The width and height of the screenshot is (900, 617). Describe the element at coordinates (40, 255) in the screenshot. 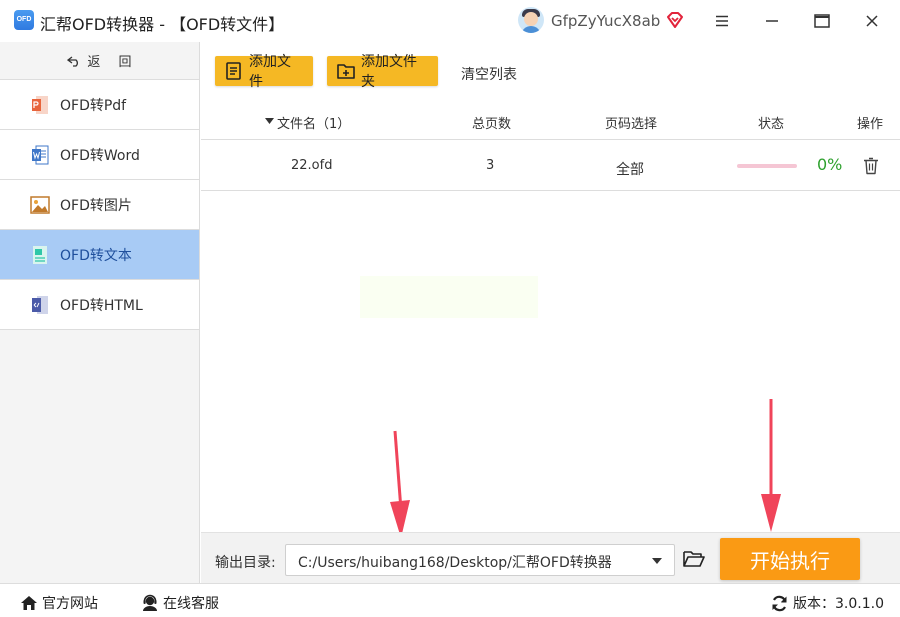

I see `text-icon` at that location.